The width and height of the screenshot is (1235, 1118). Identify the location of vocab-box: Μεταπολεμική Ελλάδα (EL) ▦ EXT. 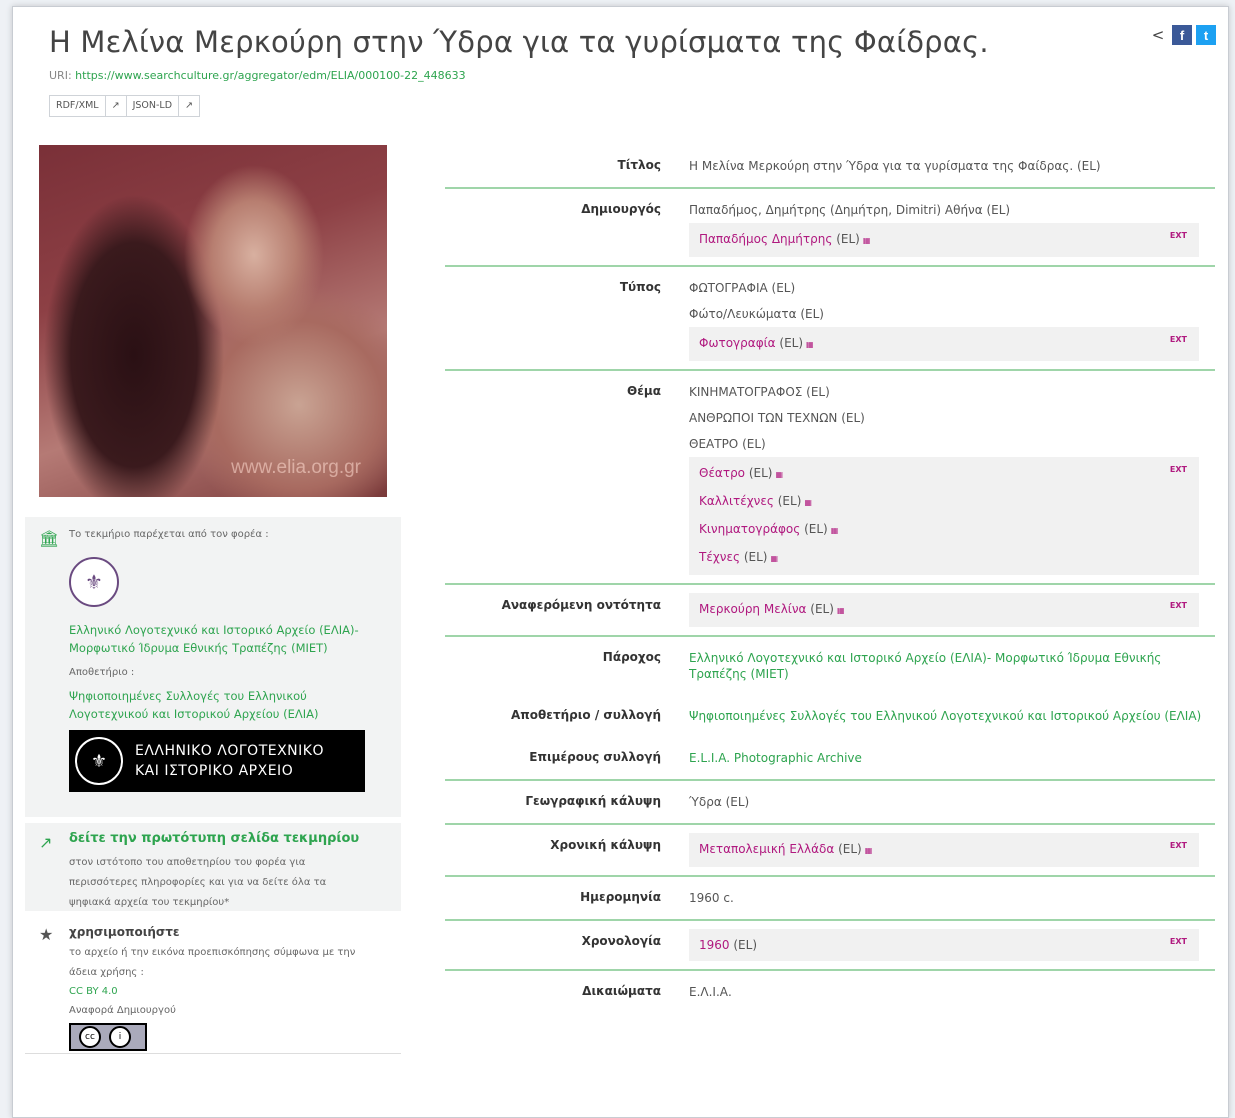
(944, 850).